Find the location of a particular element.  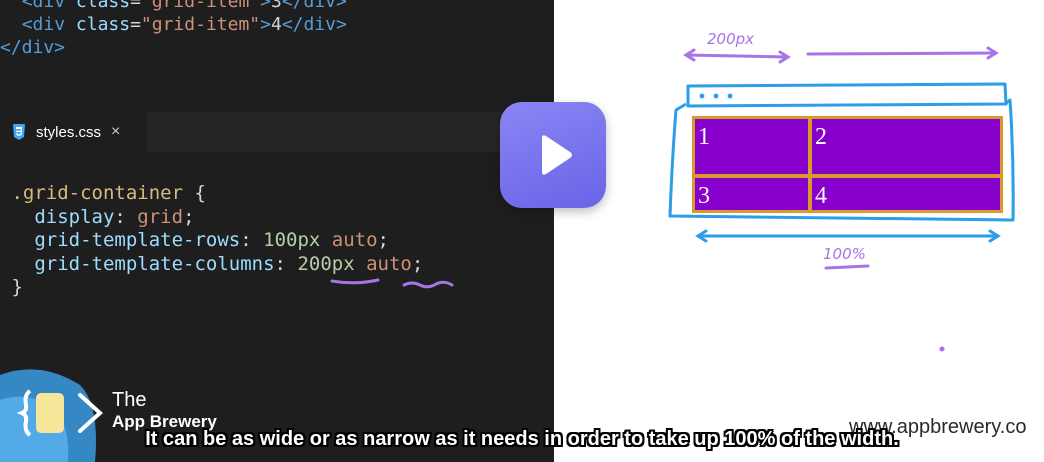

label-200px: 200px is located at coordinates (730, 39).